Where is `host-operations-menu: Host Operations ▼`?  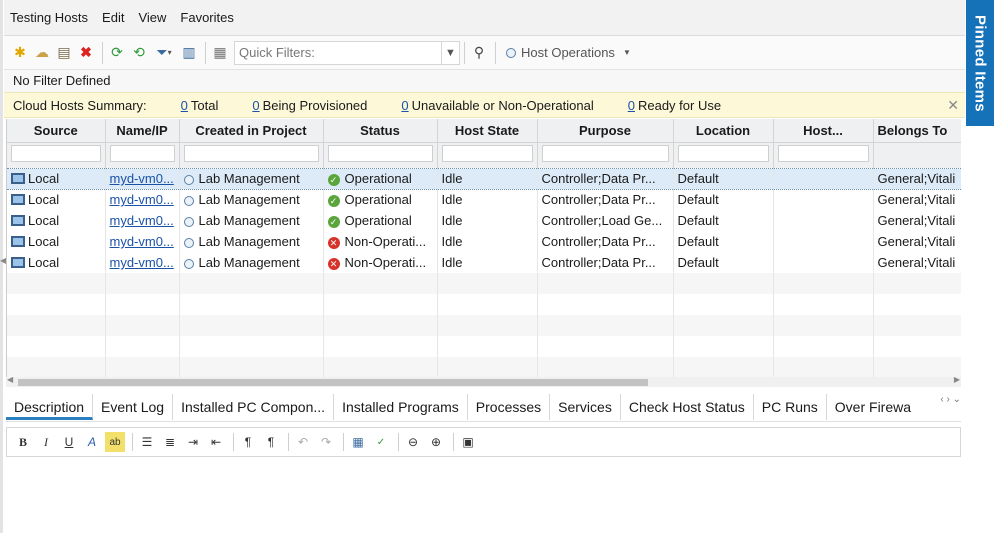 host-operations-menu: Host Operations ▼ is located at coordinates (568, 52).